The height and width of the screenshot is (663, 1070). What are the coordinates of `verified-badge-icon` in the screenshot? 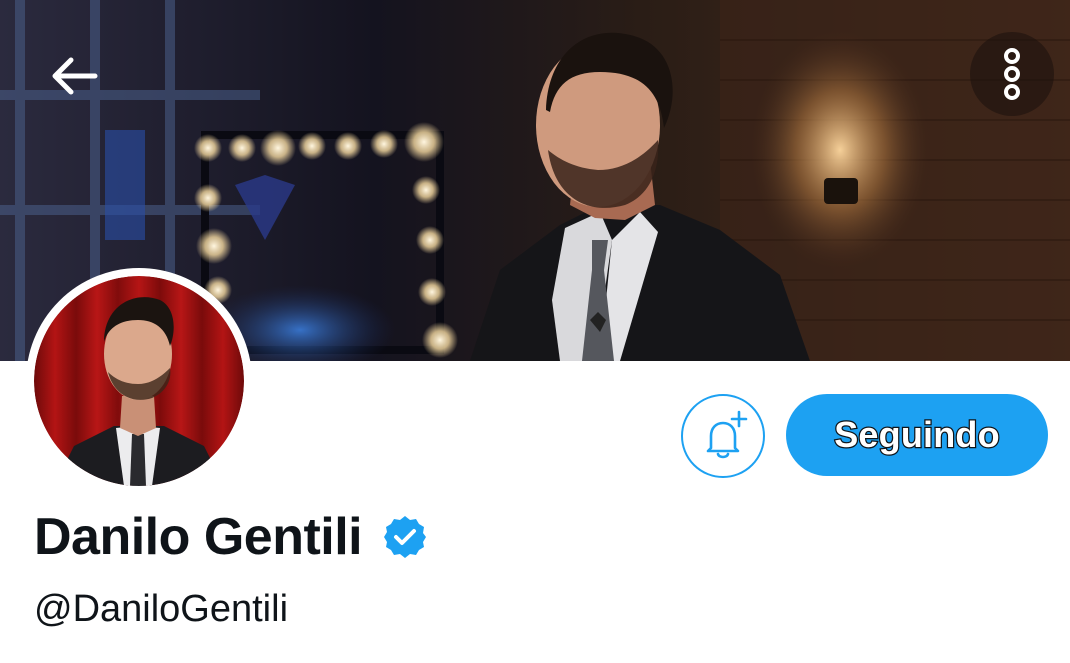 It's located at (405, 537).